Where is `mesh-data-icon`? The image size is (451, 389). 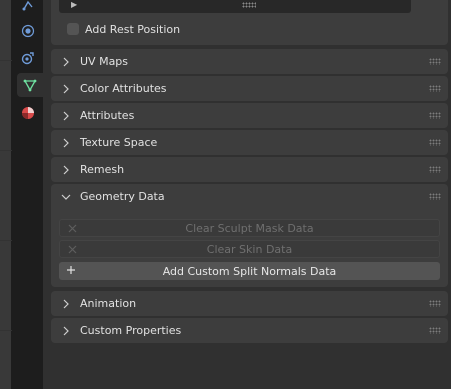 mesh-data-icon is located at coordinates (30, 85).